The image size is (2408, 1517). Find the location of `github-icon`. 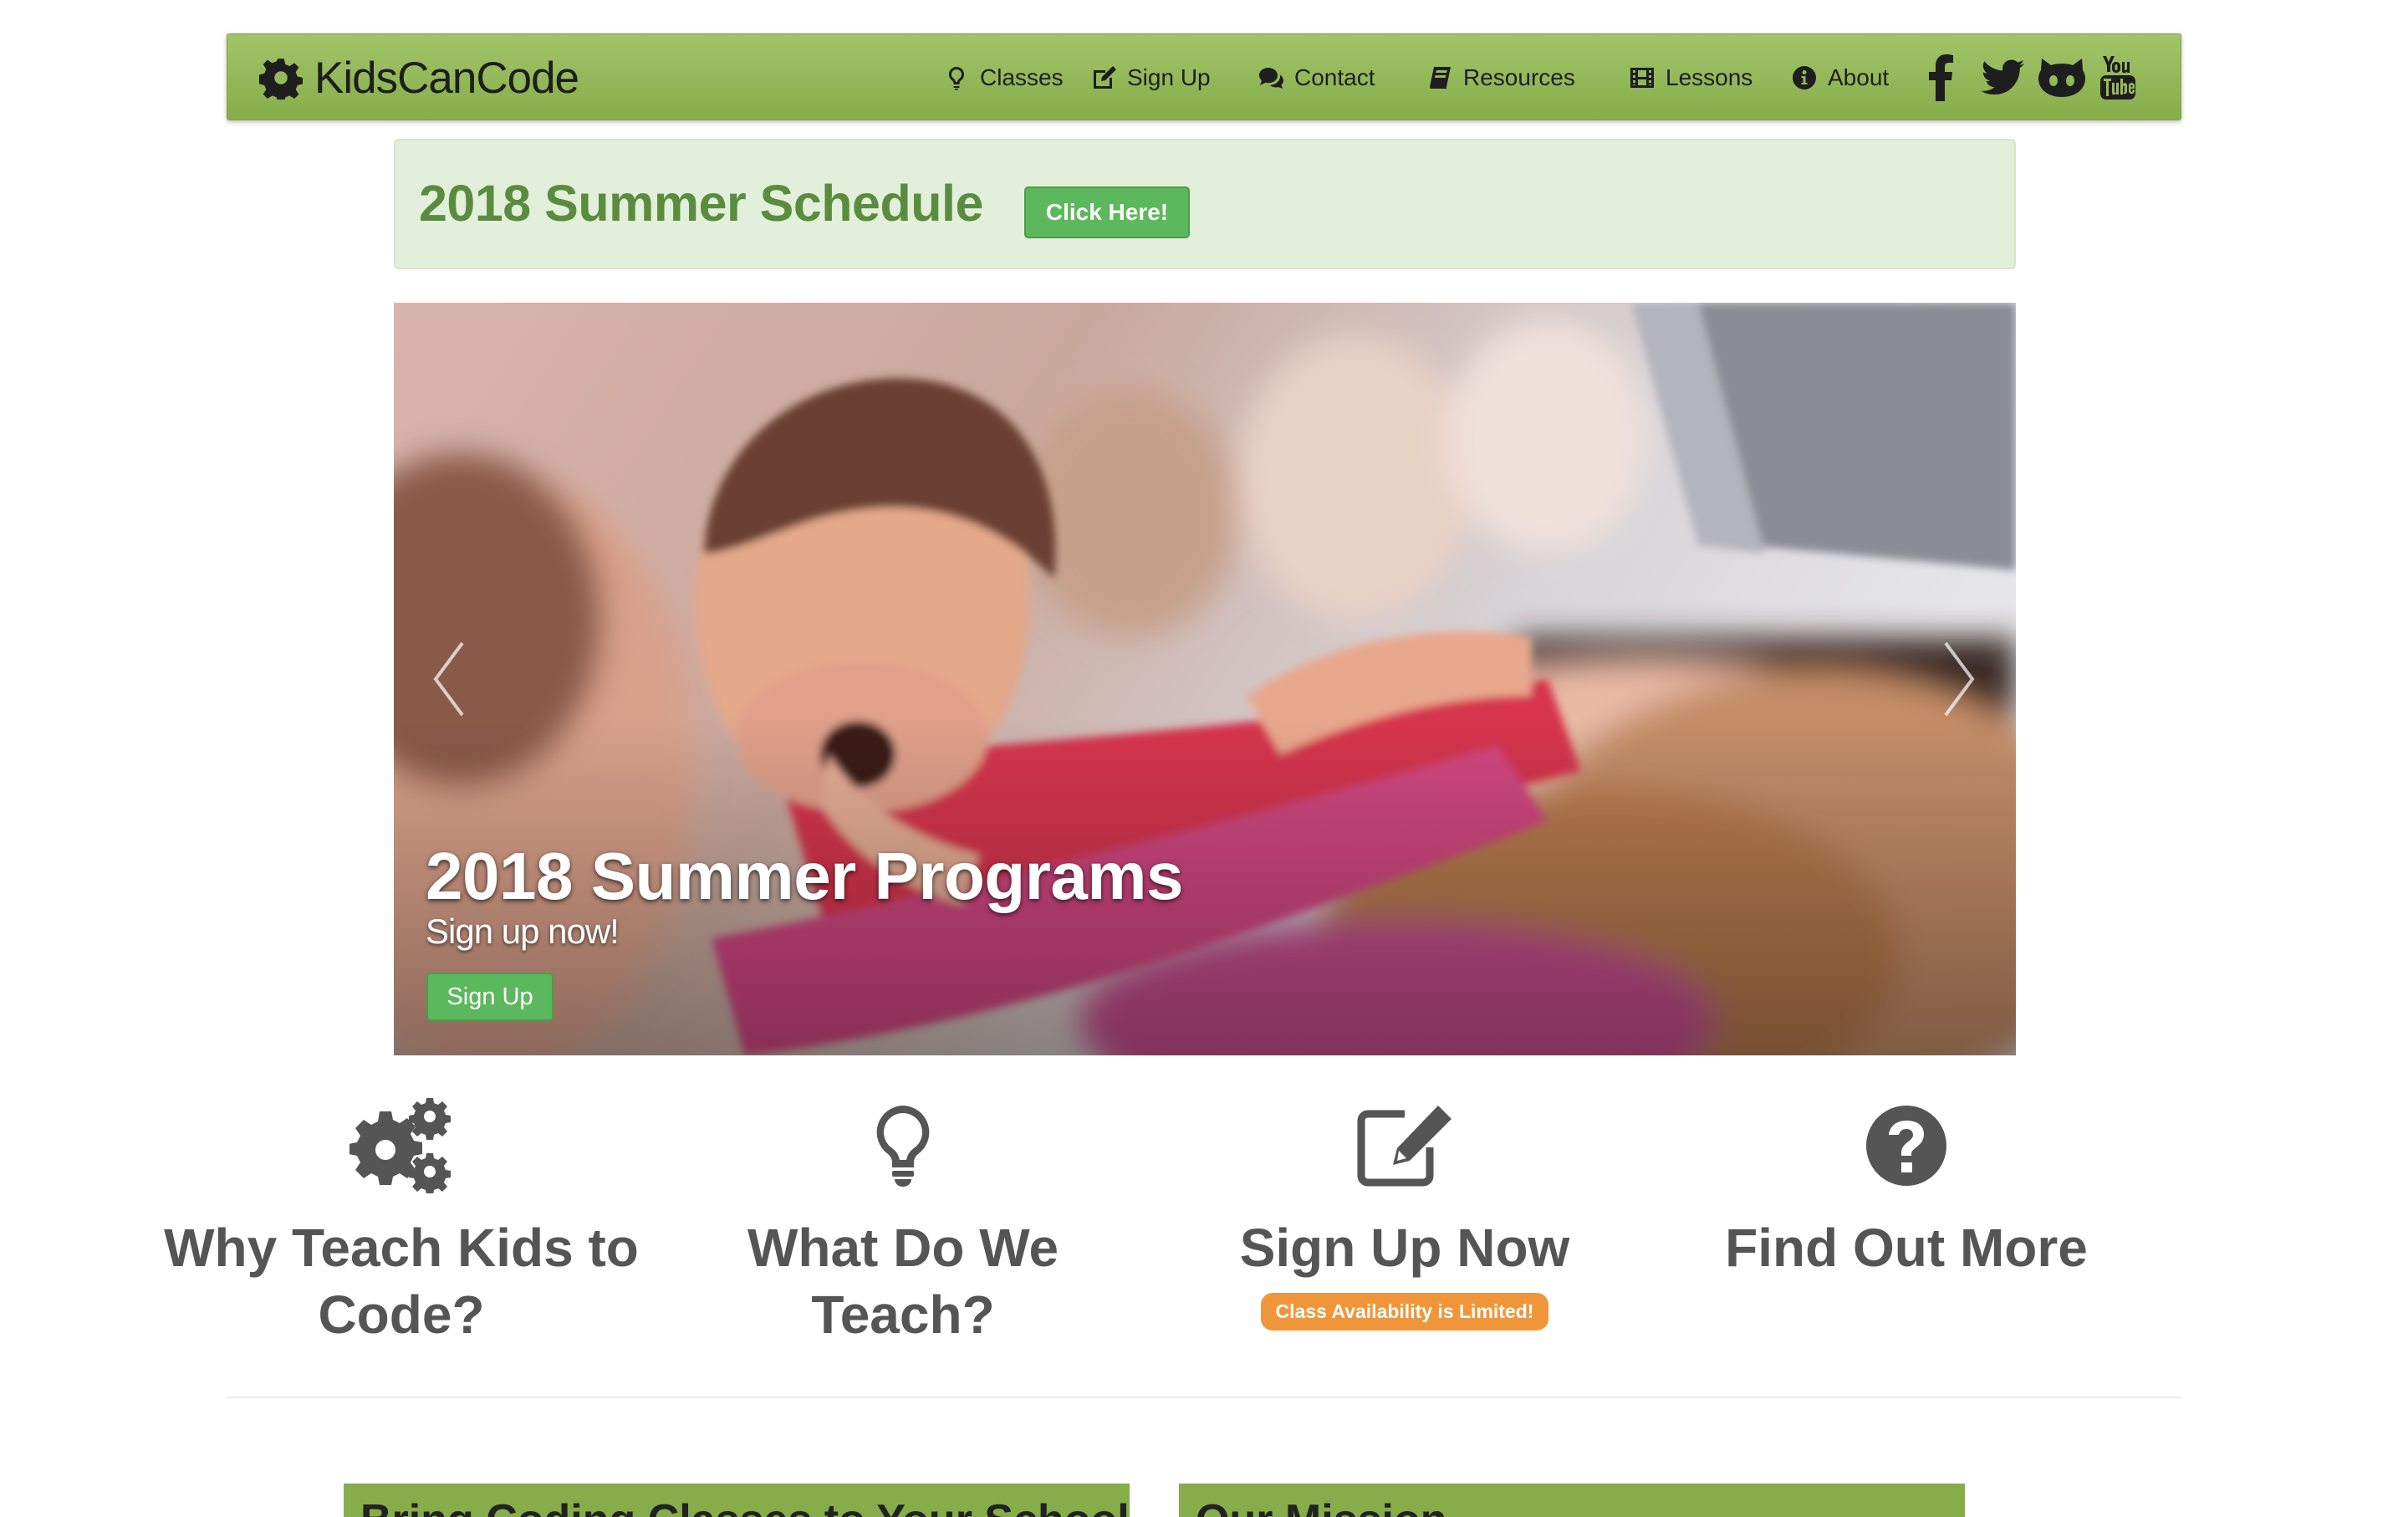

github-icon is located at coordinates (2061, 78).